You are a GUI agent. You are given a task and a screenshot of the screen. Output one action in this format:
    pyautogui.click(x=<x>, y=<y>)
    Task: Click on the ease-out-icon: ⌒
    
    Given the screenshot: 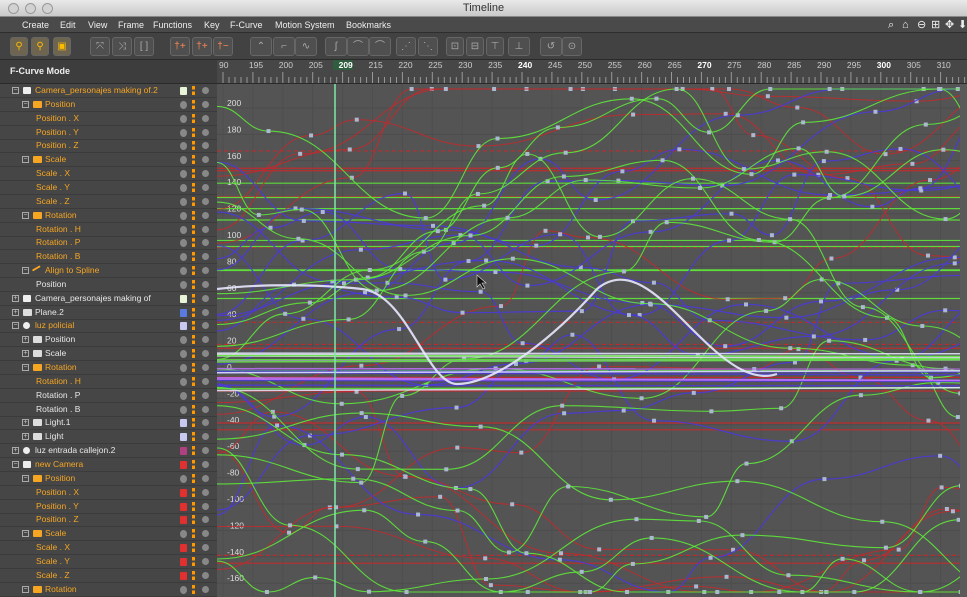 What is the action you would take?
    pyautogui.click(x=380, y=46)
    